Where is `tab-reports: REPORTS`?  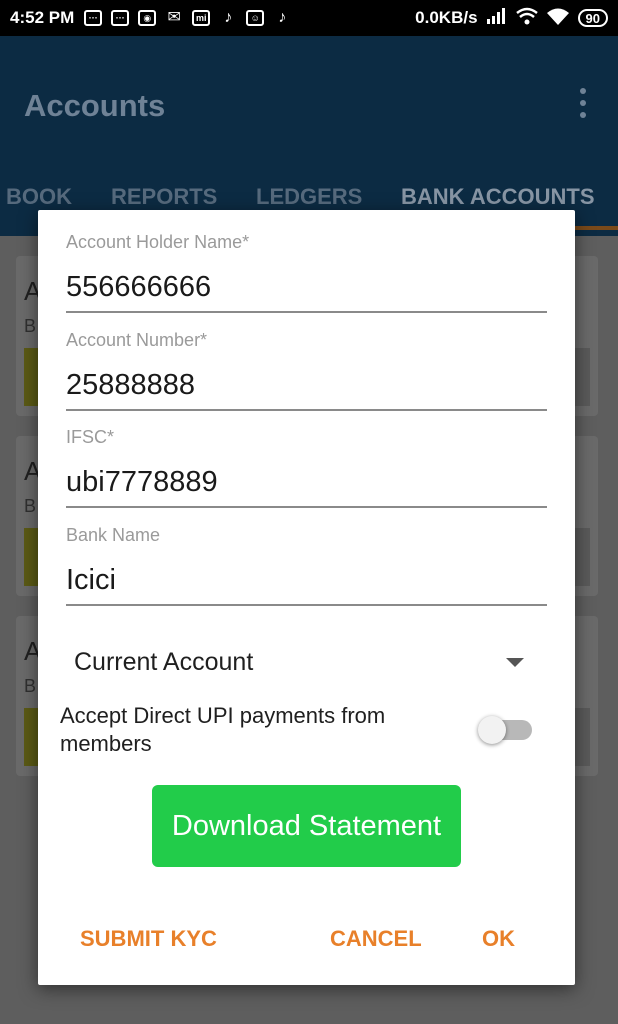 tab-reports: REPORTS is located at coordinates (164, 197).